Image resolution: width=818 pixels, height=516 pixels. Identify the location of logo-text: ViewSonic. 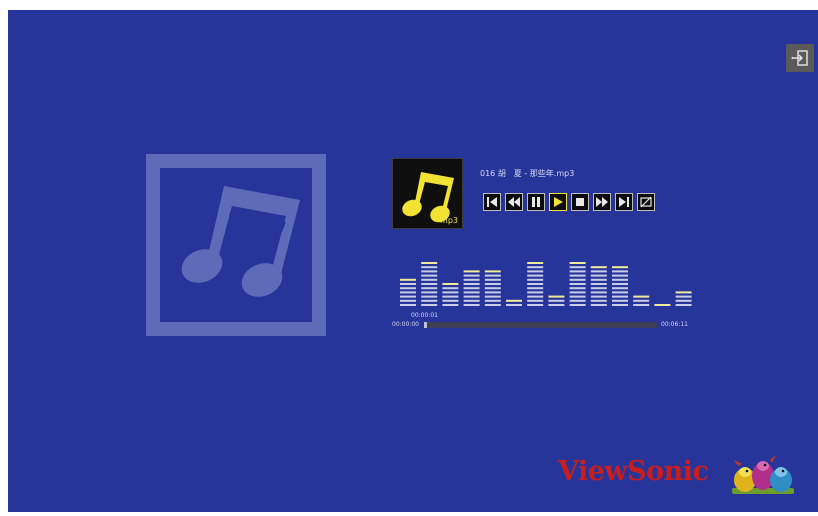
(633, 471).